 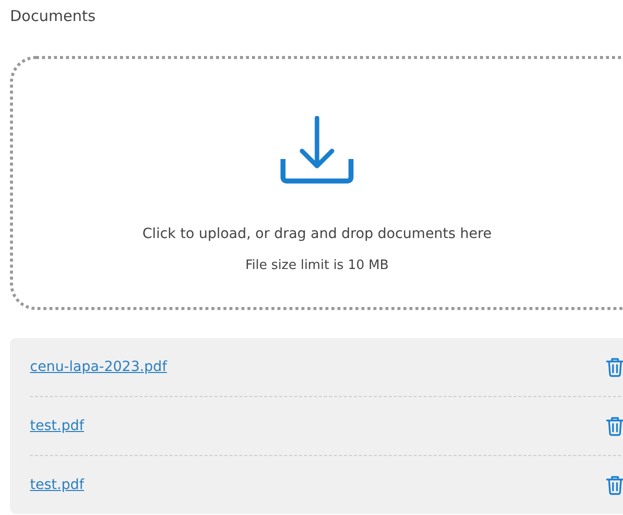 I want to click on file-link: cenu-lapa-2023.pdf, so click(x=98, y=367).